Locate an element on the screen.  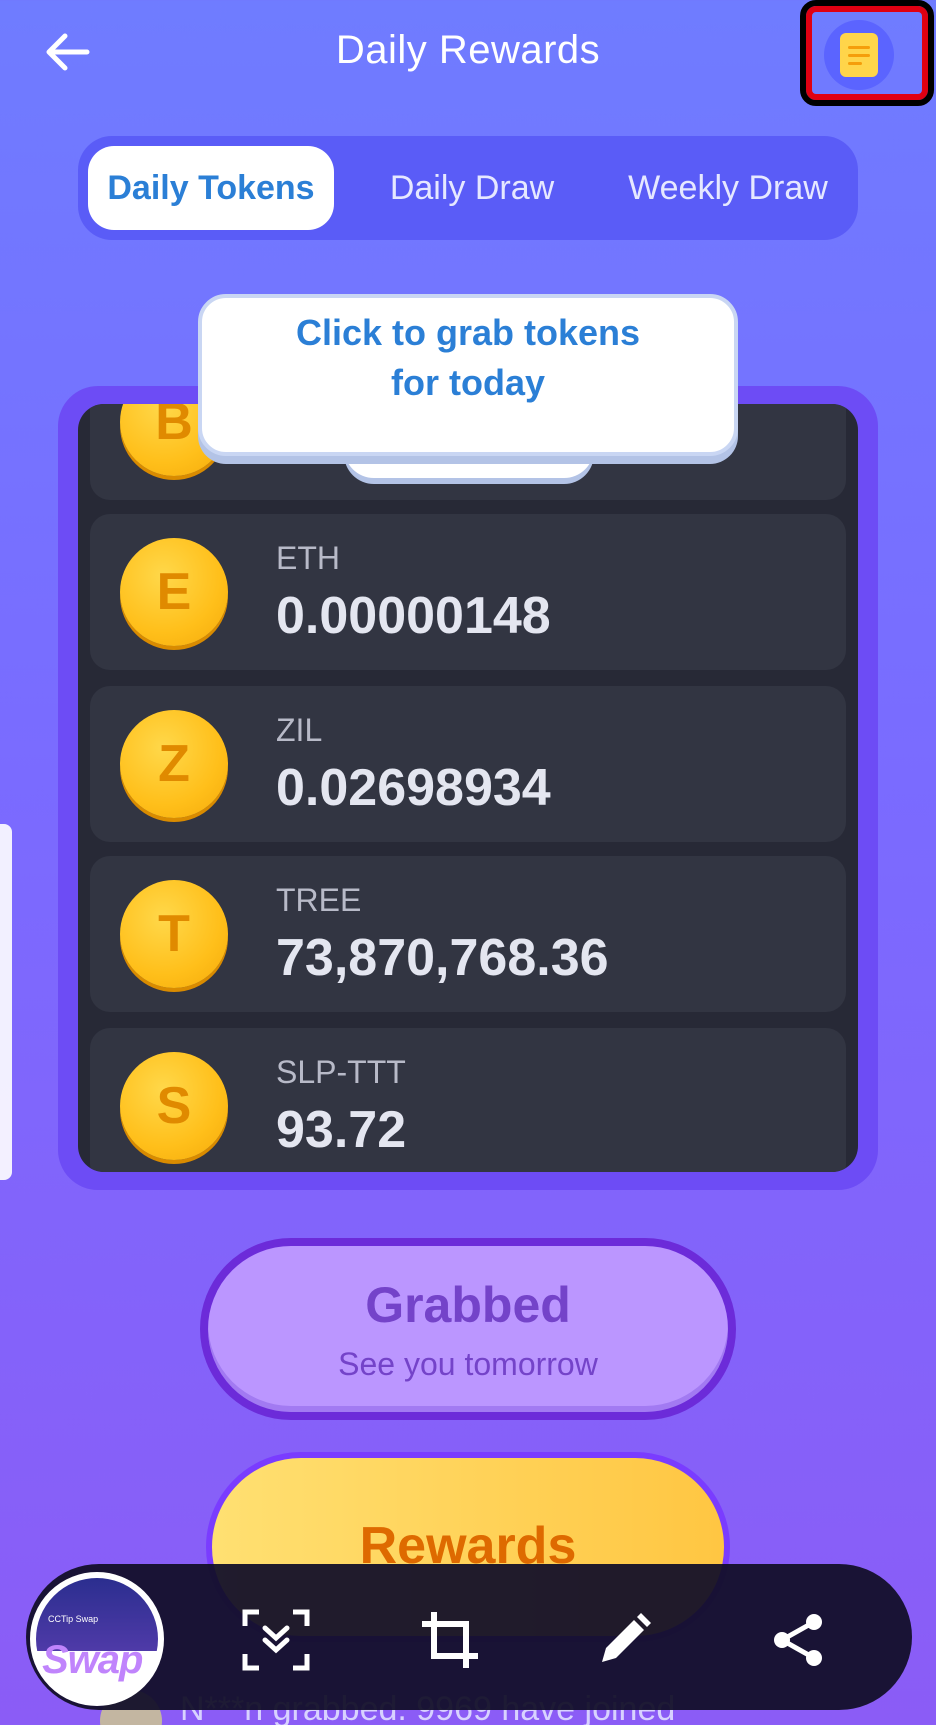
crop-button is located at coordinates (450, 1640).